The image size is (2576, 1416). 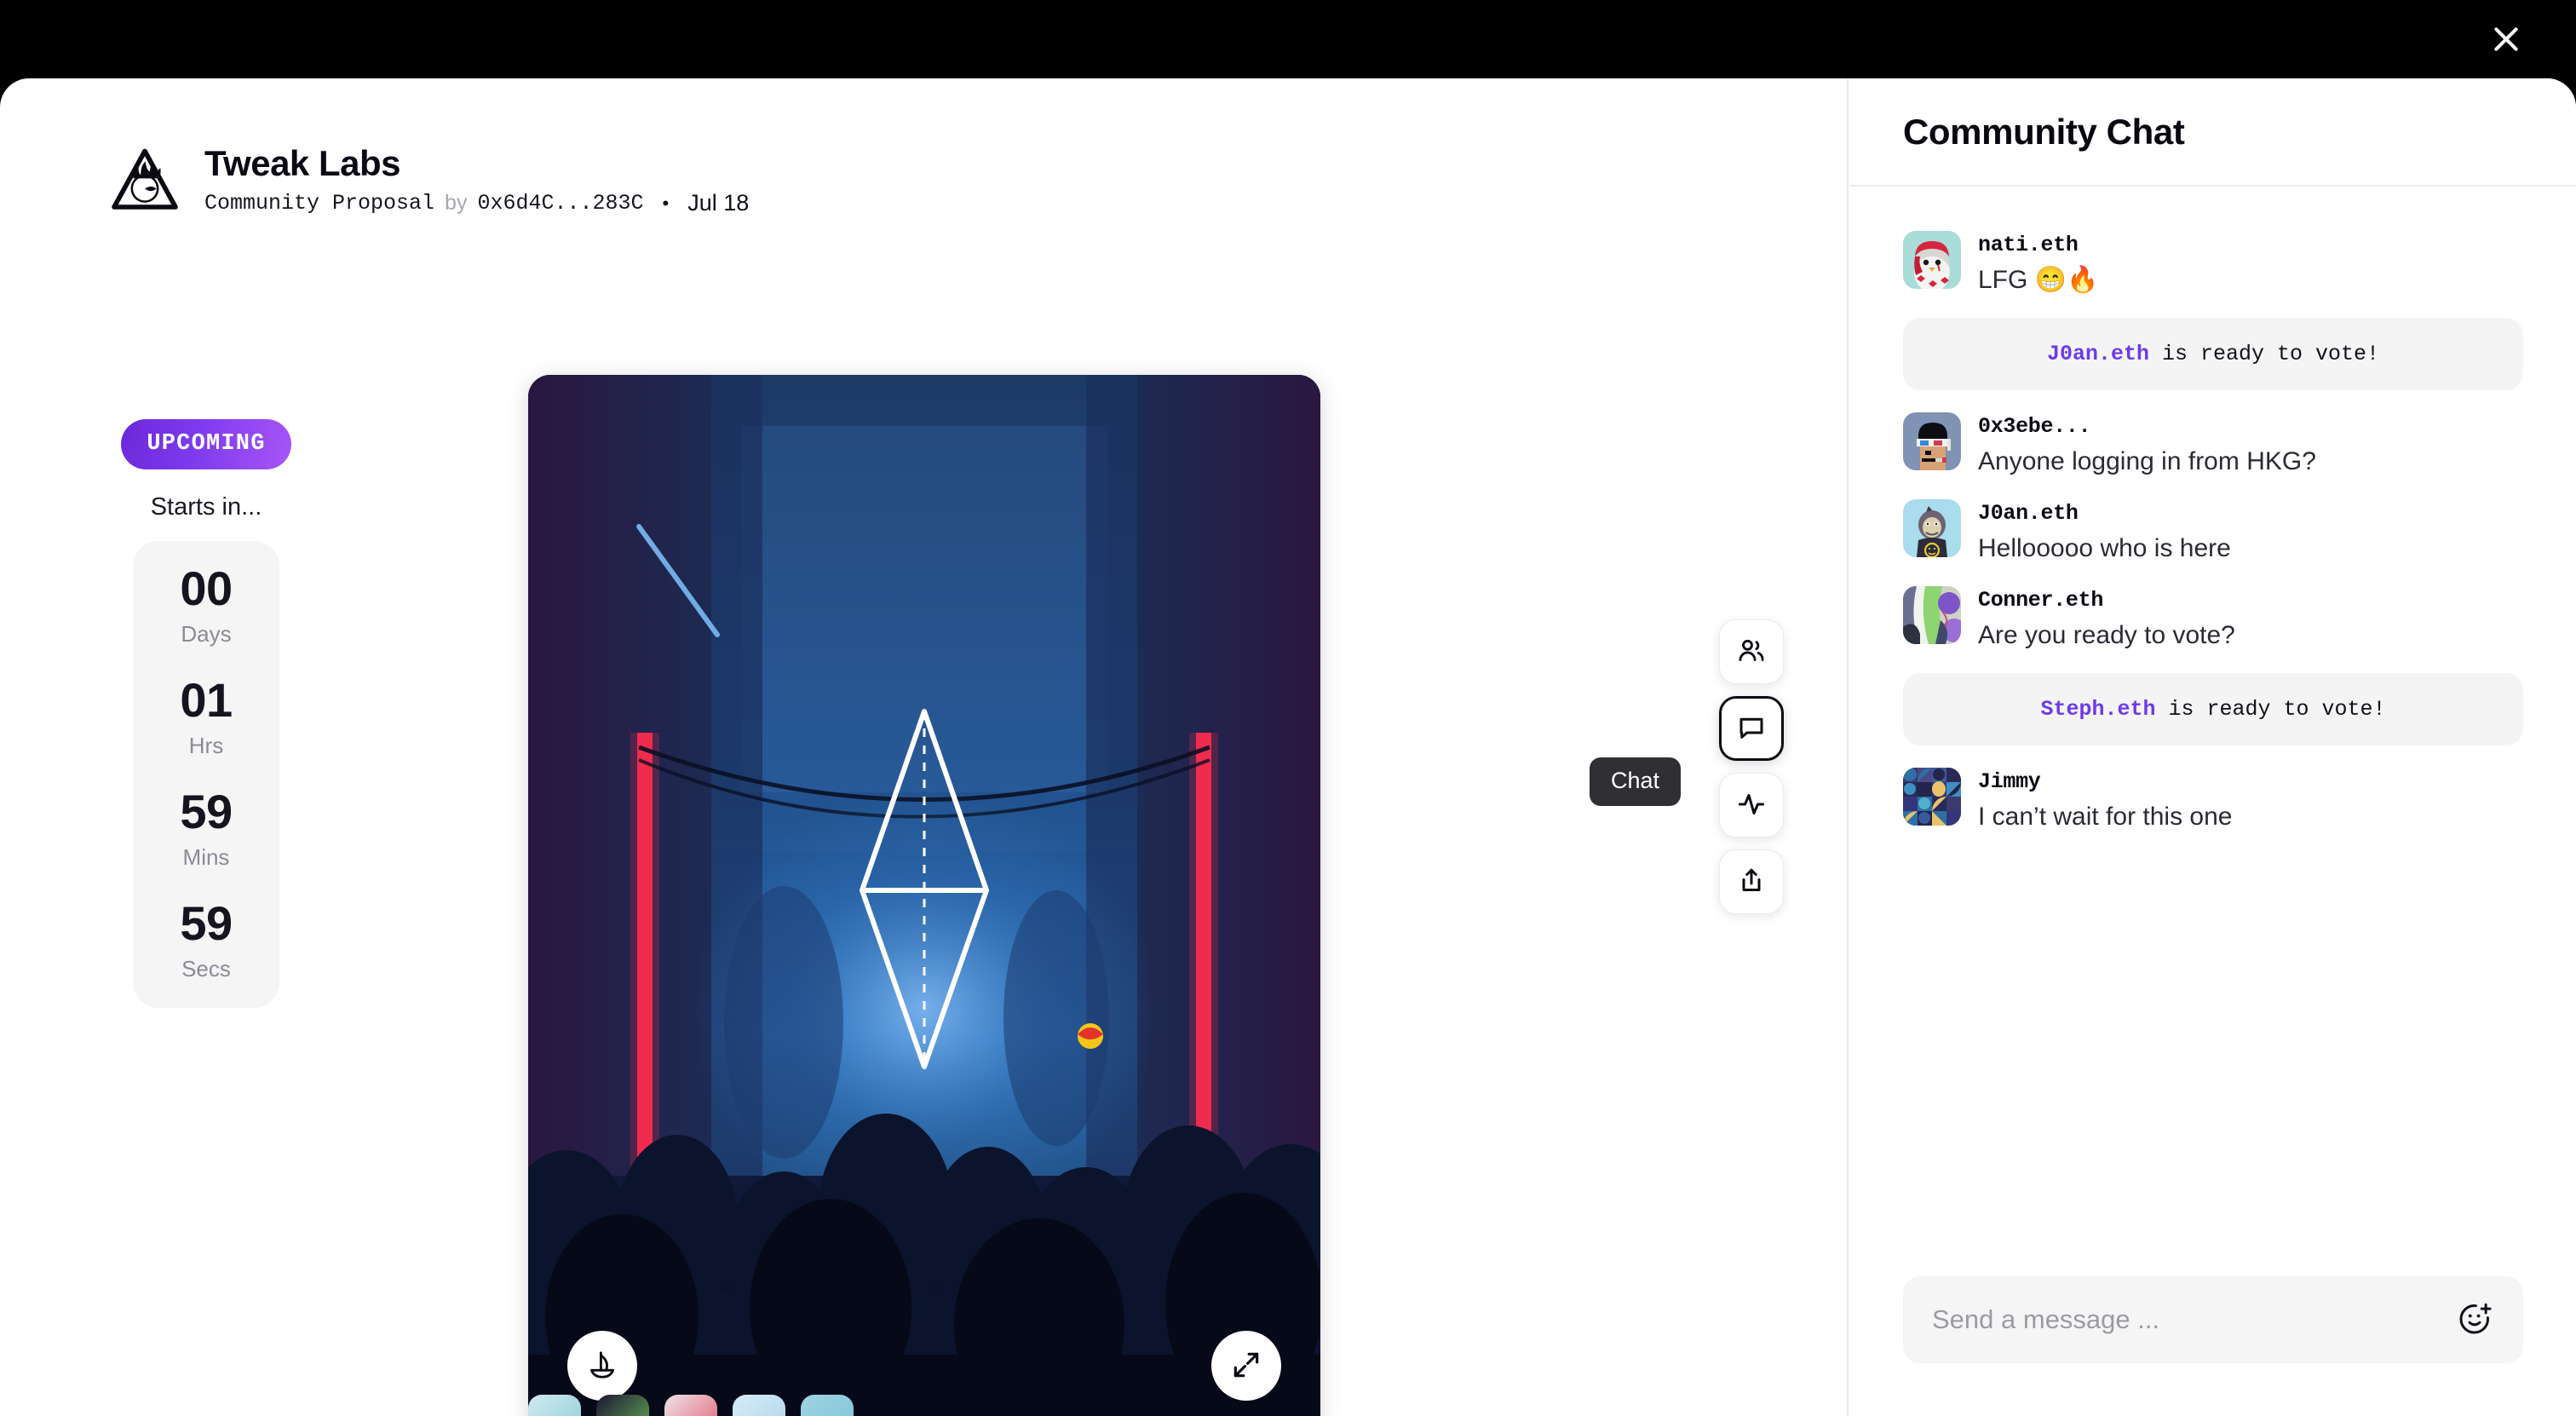 I want to click on countdown-days-label: Days, so click(x=207, y=634).